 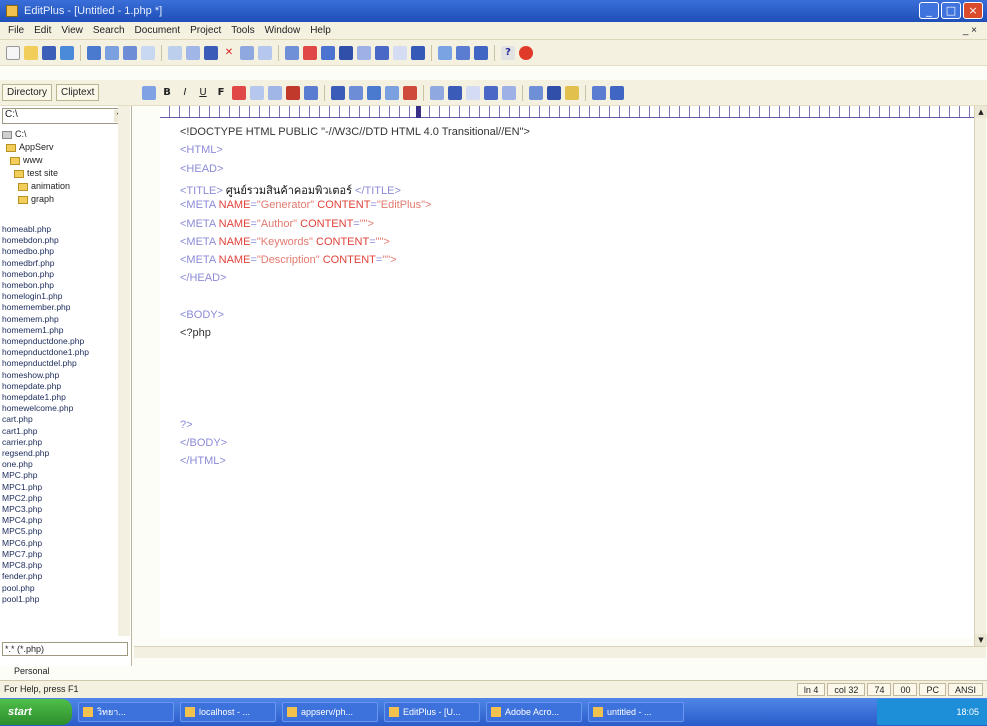 I want to click on file-list-item: MPC8.php, so click(x=61, y=565).